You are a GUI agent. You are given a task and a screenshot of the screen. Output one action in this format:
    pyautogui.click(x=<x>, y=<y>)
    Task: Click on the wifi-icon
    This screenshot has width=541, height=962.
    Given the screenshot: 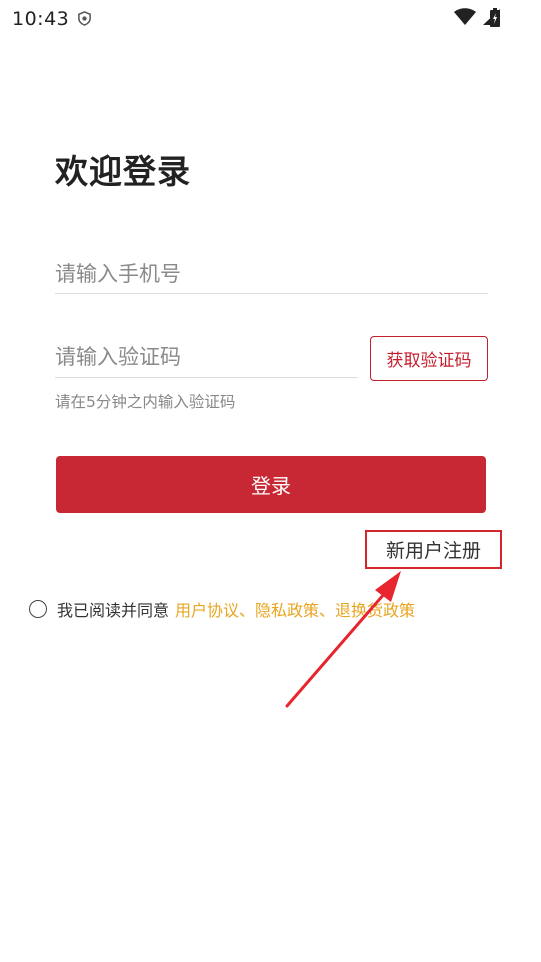 What is the action you would take?
    pyautogui.click(x=465, y=16)
    